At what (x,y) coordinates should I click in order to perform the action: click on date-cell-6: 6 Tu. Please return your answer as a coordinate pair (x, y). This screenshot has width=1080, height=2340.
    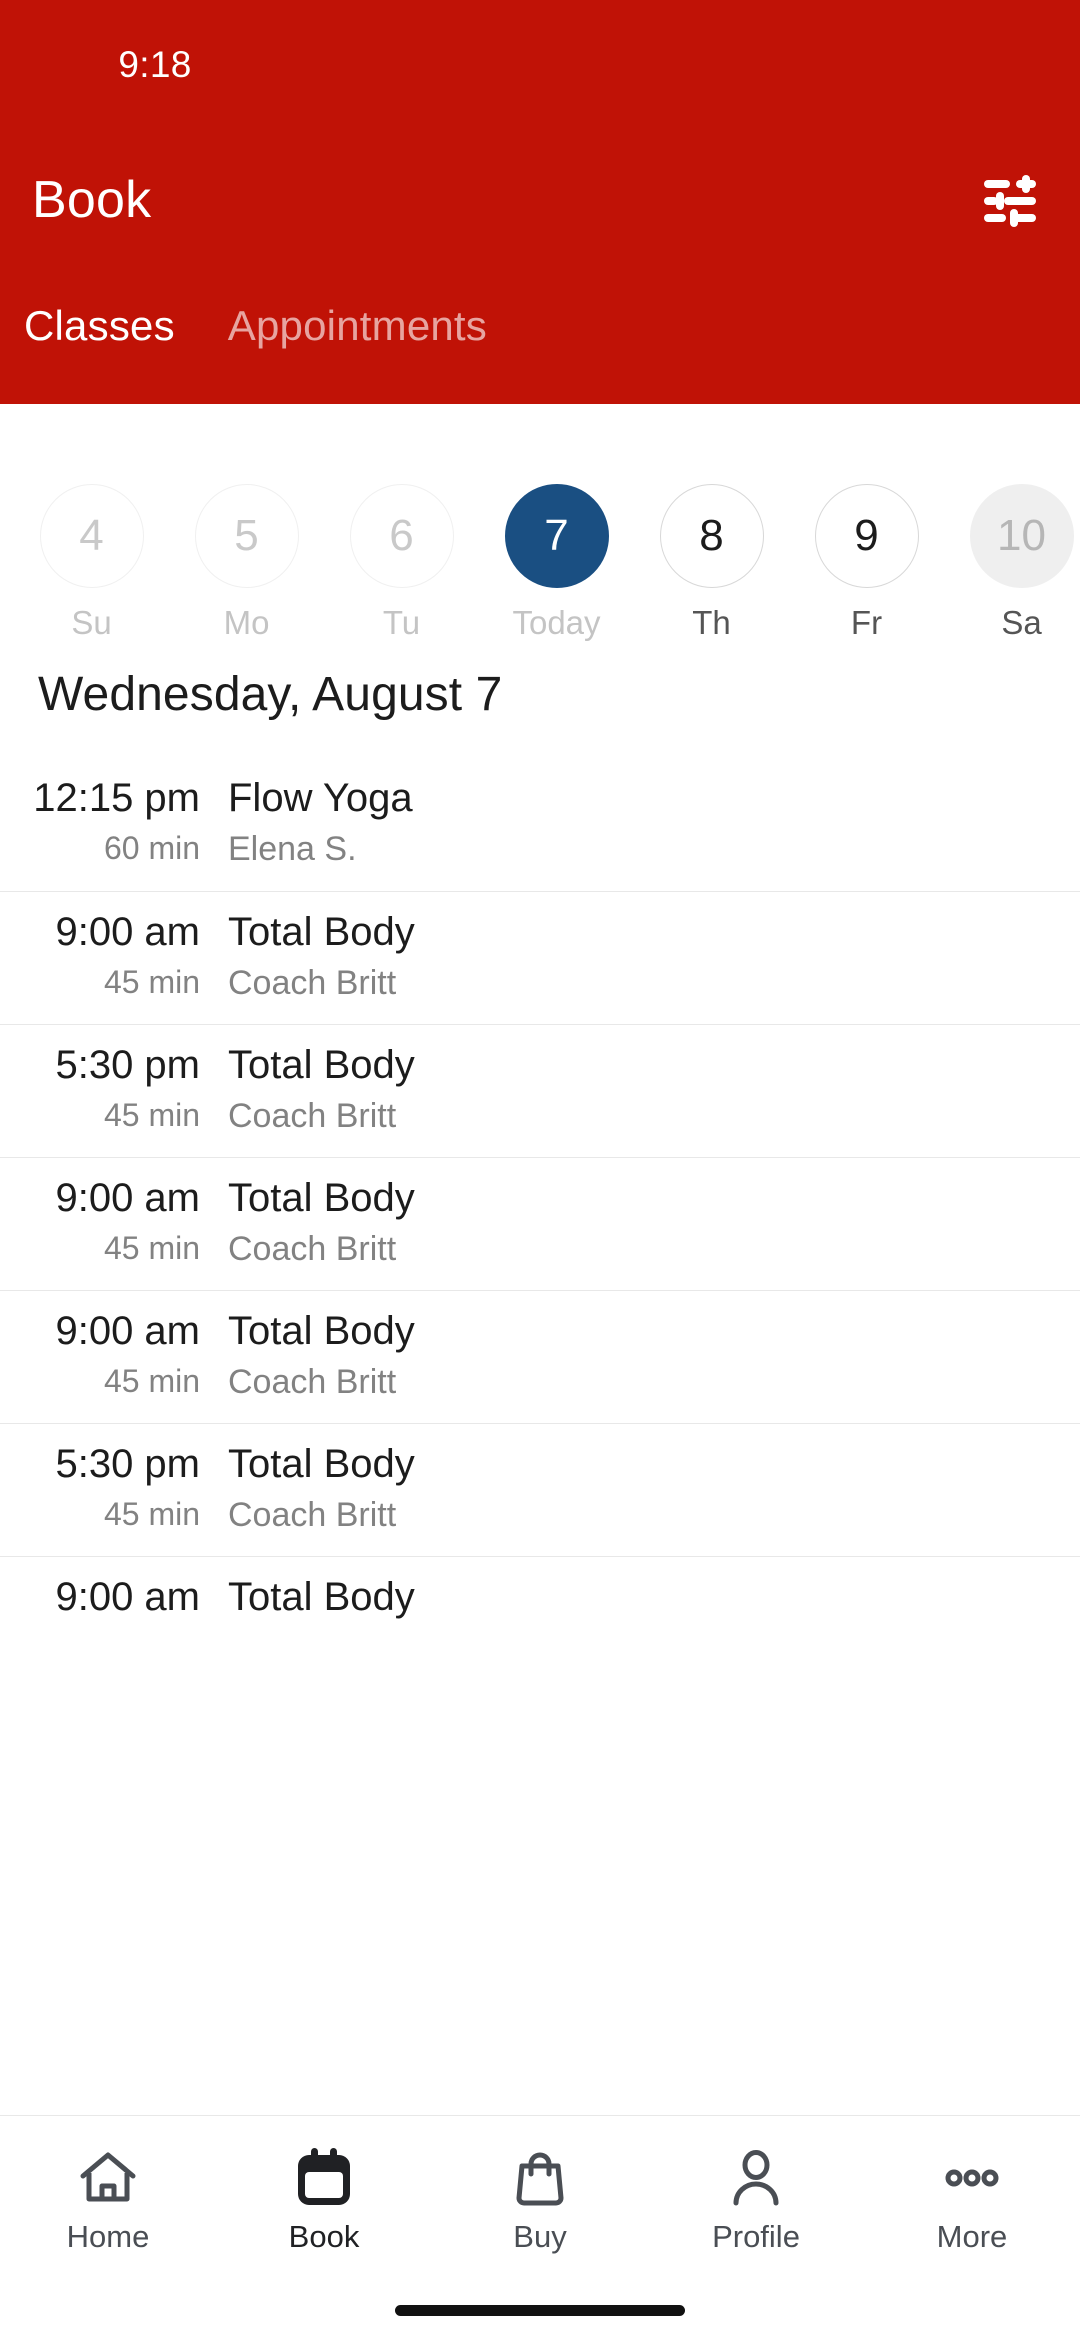
    Looking at the image, I should click on (401, 522).